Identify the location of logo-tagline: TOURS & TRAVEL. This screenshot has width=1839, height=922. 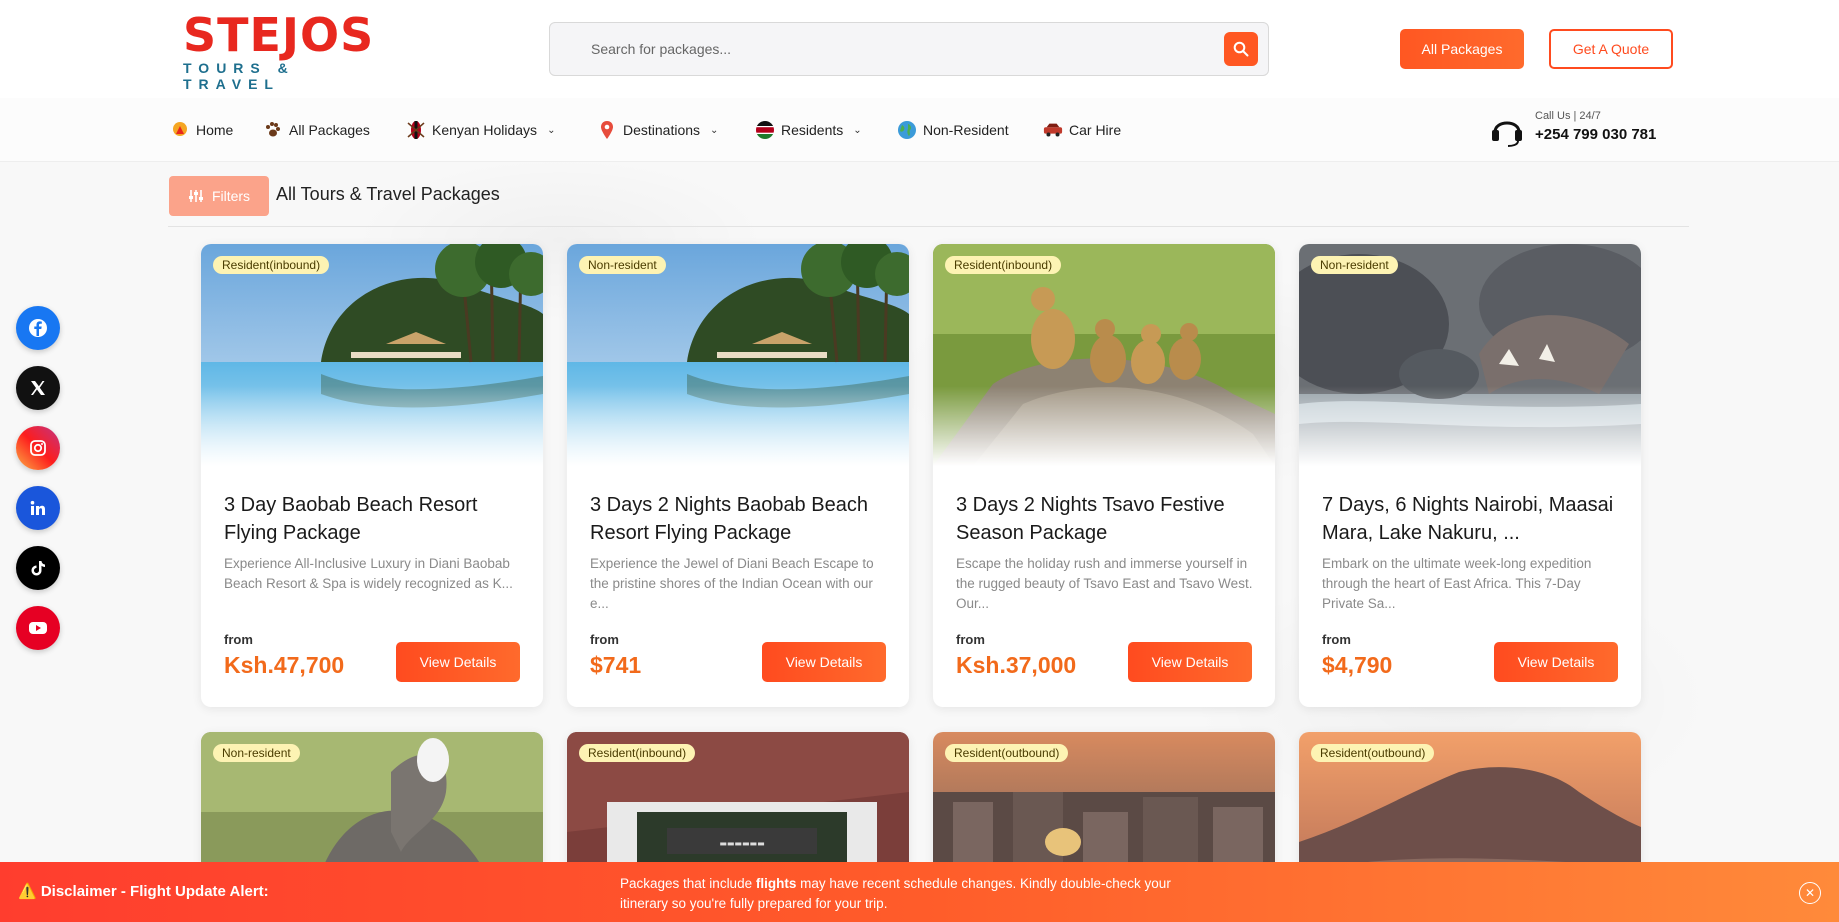
(239, 76).